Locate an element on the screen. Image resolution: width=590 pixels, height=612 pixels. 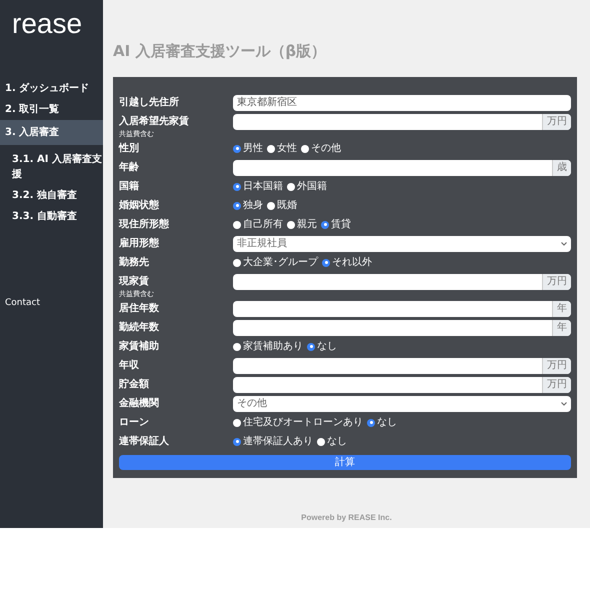
field-label: 年齢 is located at coordinates (129, 167).